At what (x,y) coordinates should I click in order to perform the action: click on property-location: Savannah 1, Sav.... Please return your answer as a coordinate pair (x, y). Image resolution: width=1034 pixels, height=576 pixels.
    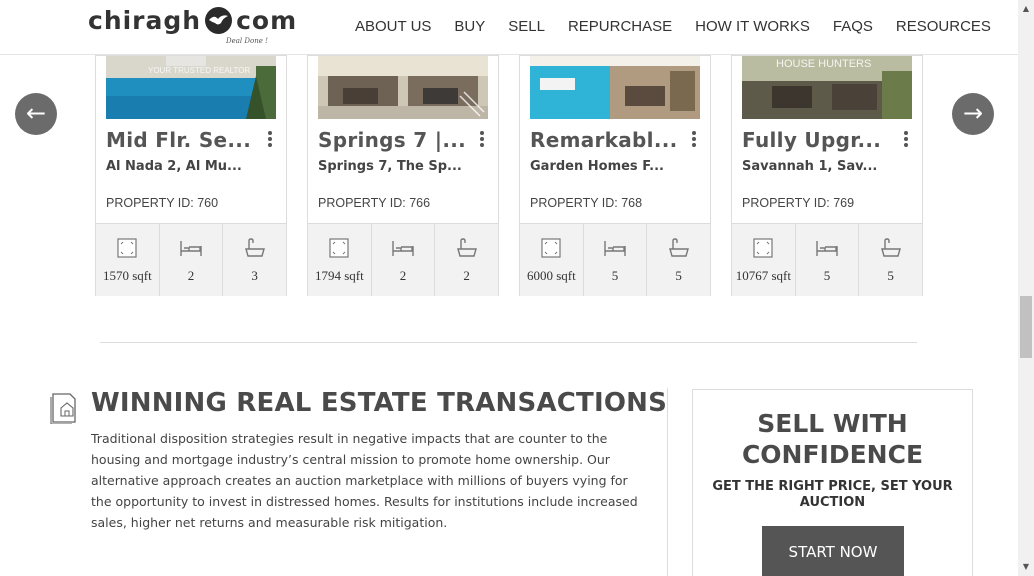
    Looking at the image, I should click on (810, 166).